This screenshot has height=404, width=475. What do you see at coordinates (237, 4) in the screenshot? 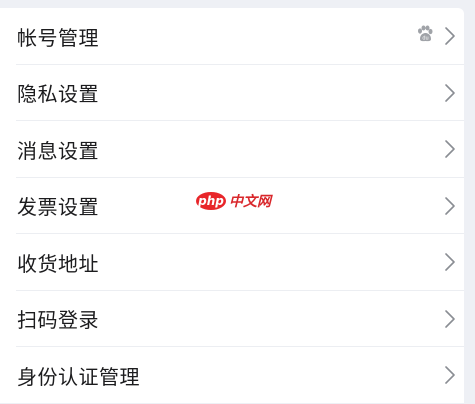
I see `top-strip` at bounding box center [237, 4].